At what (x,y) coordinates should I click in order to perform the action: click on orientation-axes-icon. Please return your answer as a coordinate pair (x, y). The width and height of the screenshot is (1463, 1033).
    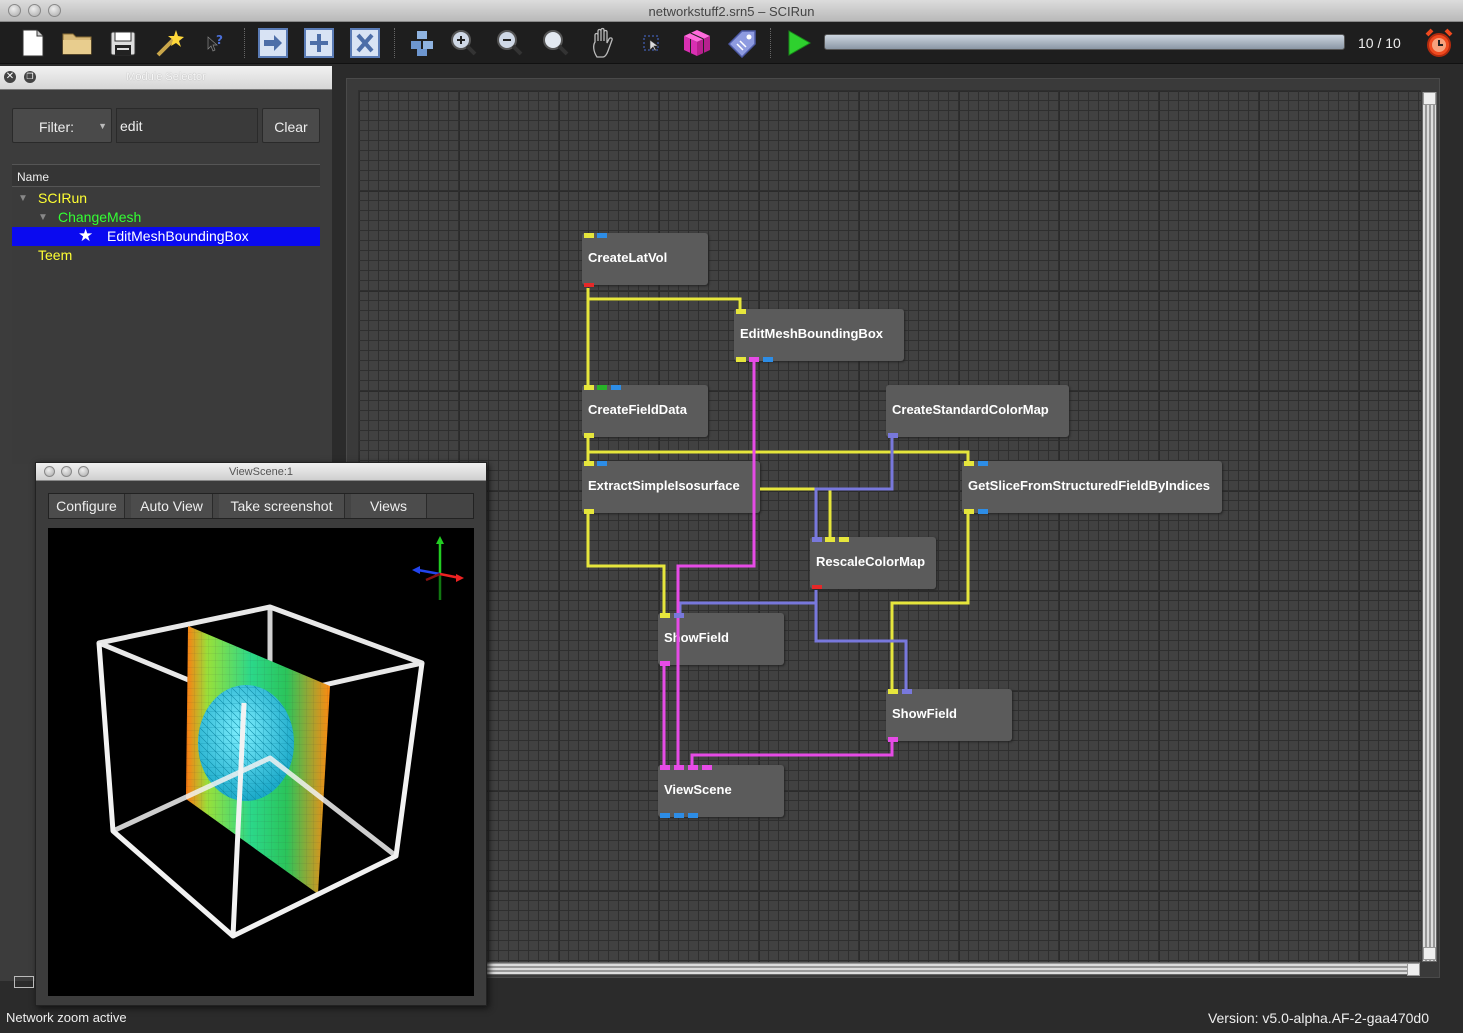
    Looking at the image, I should click on (438, 568).